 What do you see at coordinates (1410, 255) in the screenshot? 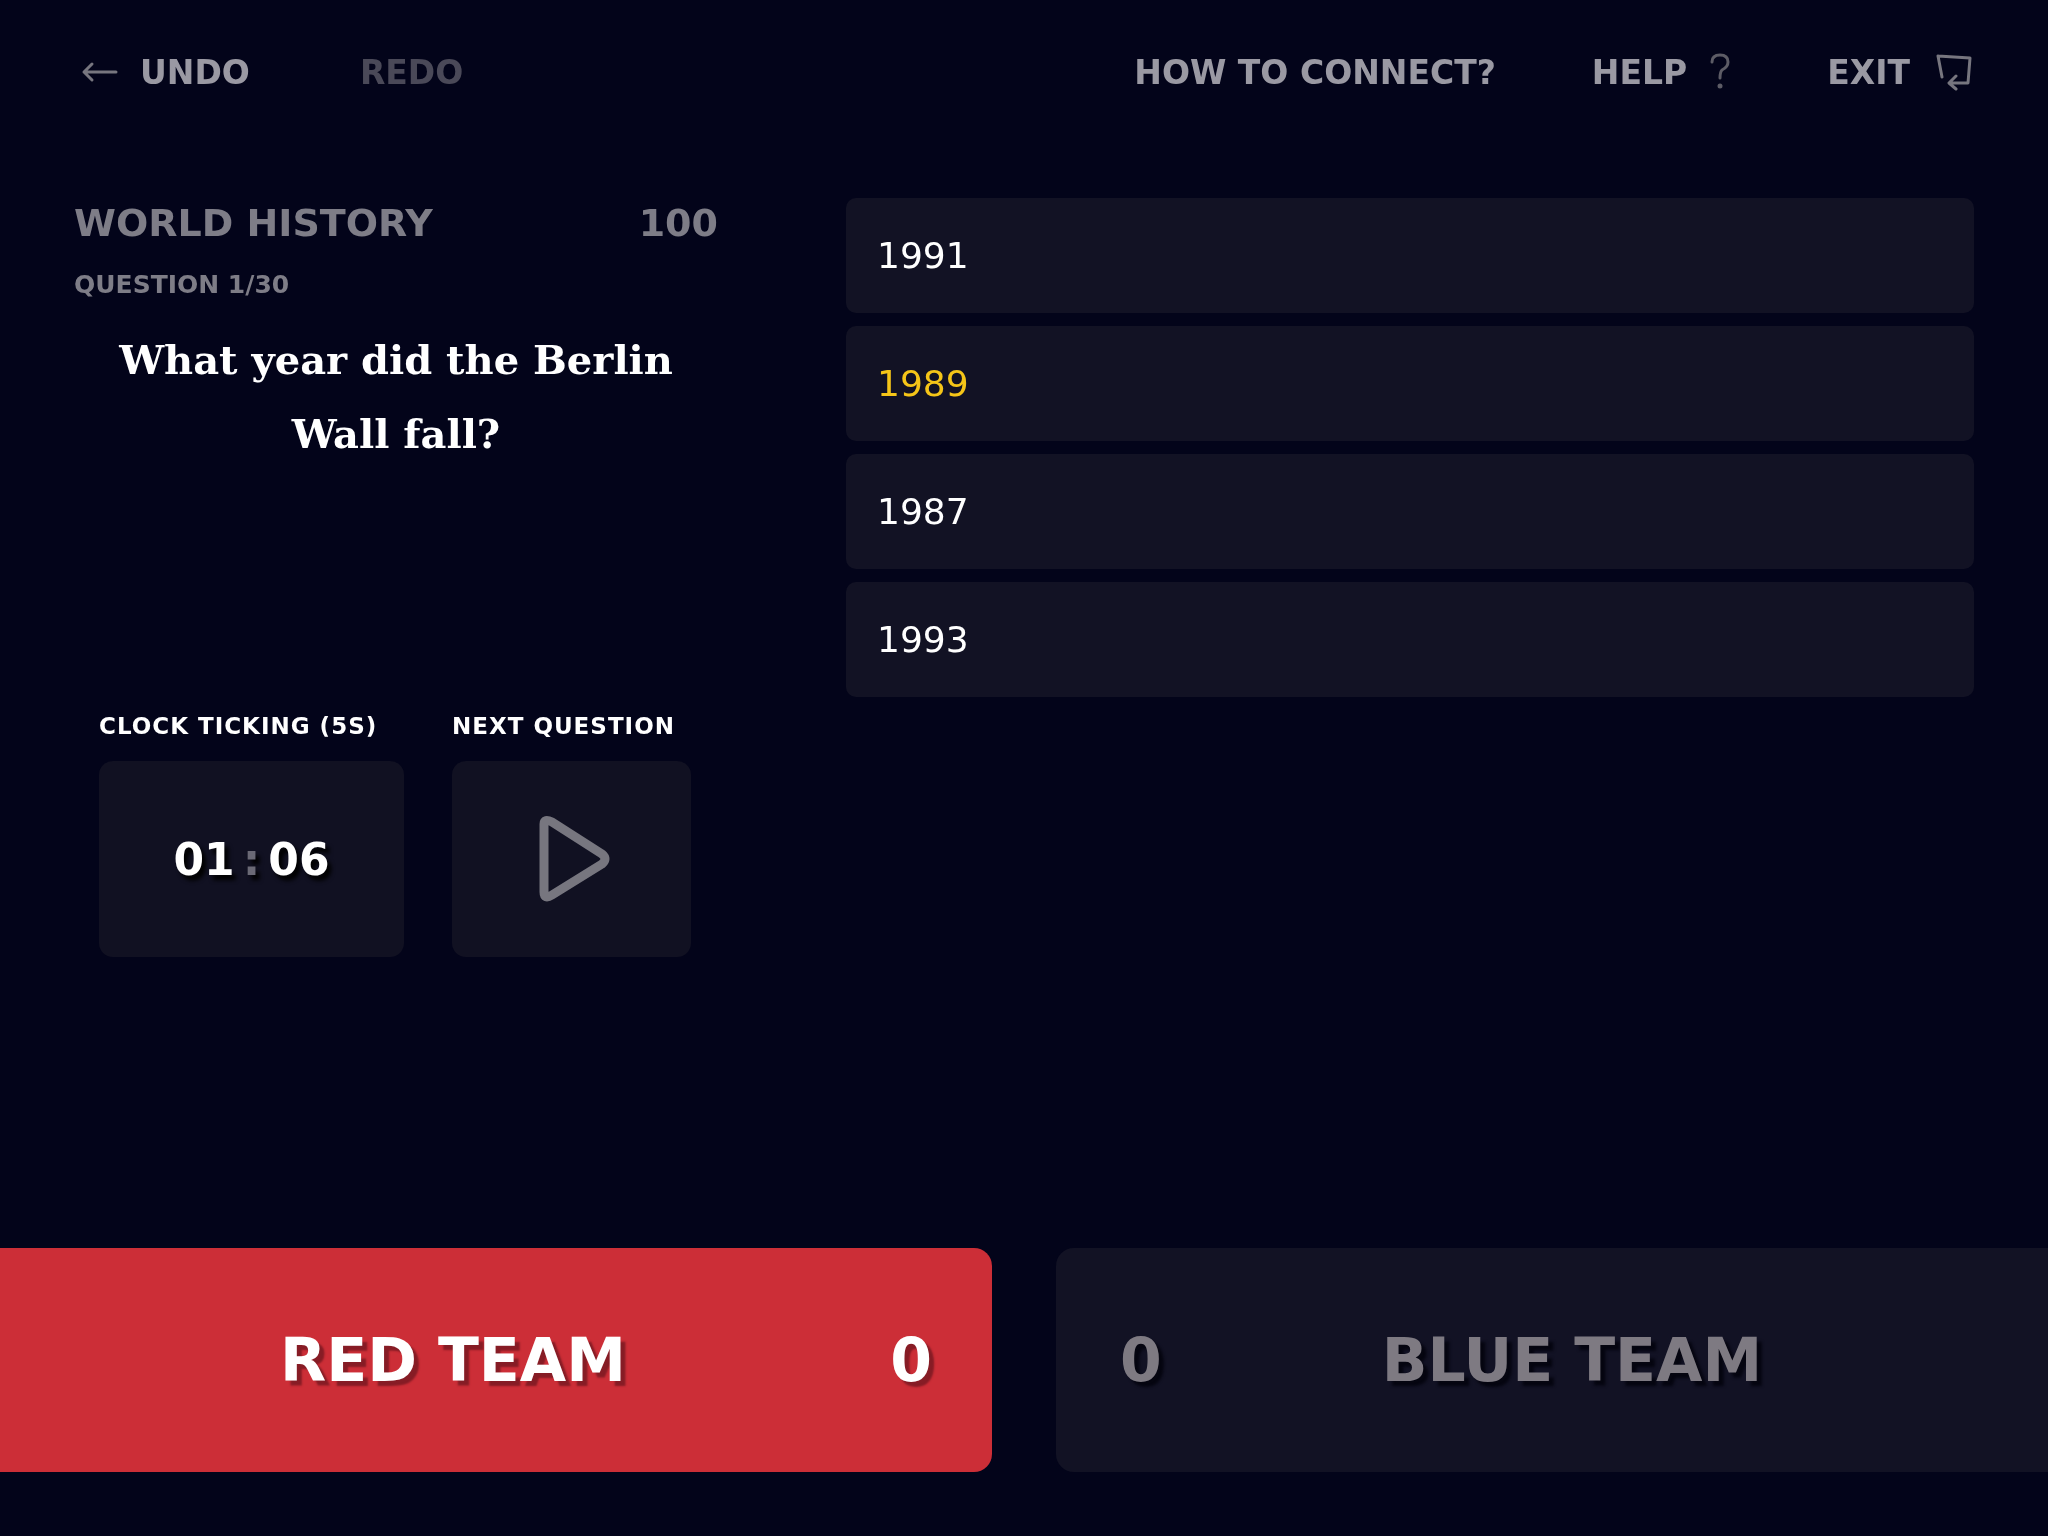
I see `answer-option: 1991` at bounding box center [1410, 255].